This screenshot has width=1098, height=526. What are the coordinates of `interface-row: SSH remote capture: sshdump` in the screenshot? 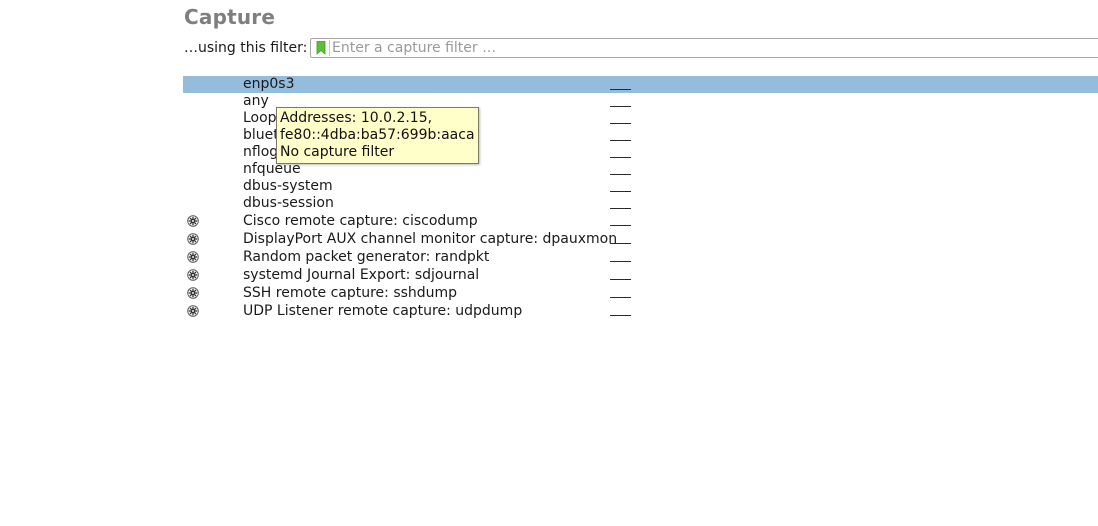 It's located at (640, 293).